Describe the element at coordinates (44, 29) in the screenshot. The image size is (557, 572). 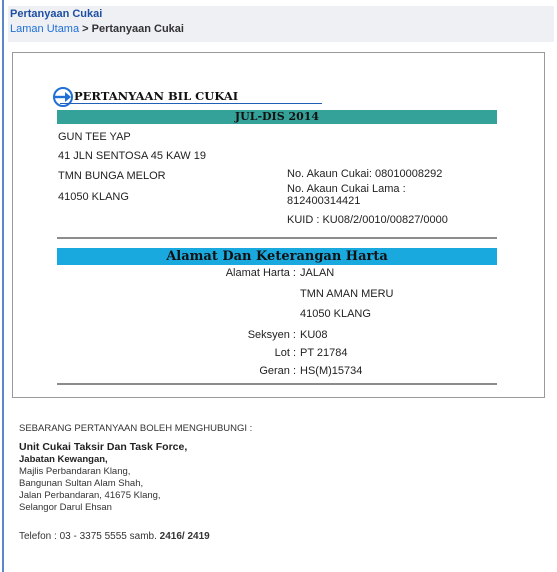
I see `breadcrumb-home-link: Laman Utama` at that location.